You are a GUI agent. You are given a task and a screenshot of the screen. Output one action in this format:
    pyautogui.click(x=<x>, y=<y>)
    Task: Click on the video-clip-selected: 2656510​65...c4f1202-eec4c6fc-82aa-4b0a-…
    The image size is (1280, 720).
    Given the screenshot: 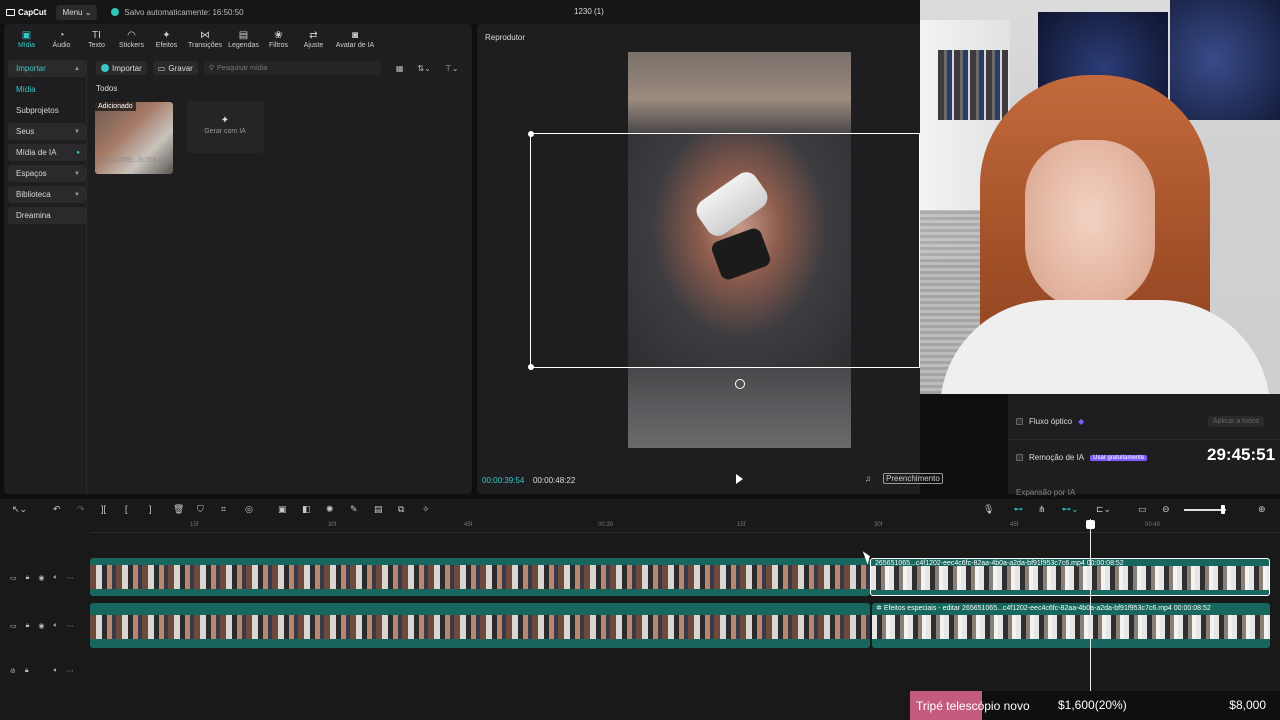 What is the action you would take?
    pyautogui.click(x=1070, y=577)
    